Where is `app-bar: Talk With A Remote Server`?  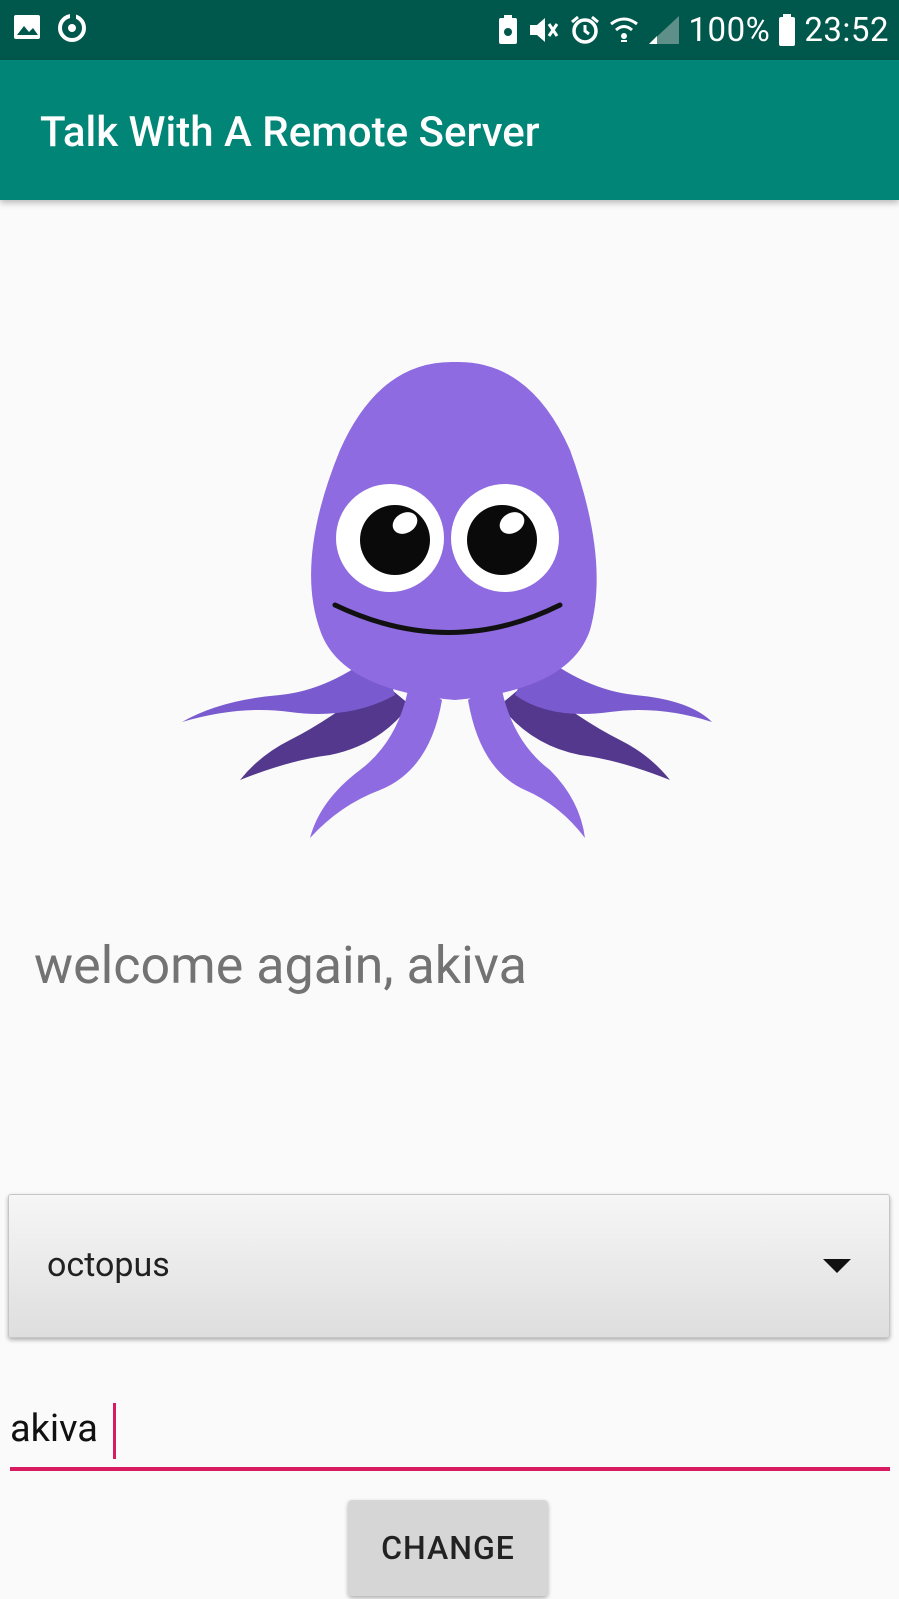
app-bar: Talk With A Remote Server is located at coordinates (449, 130).